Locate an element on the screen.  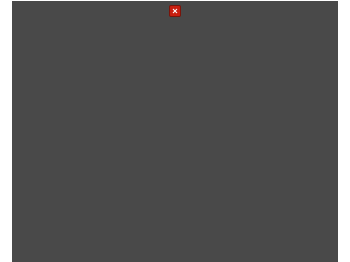
close-icon is located at coordinates (175, 11).